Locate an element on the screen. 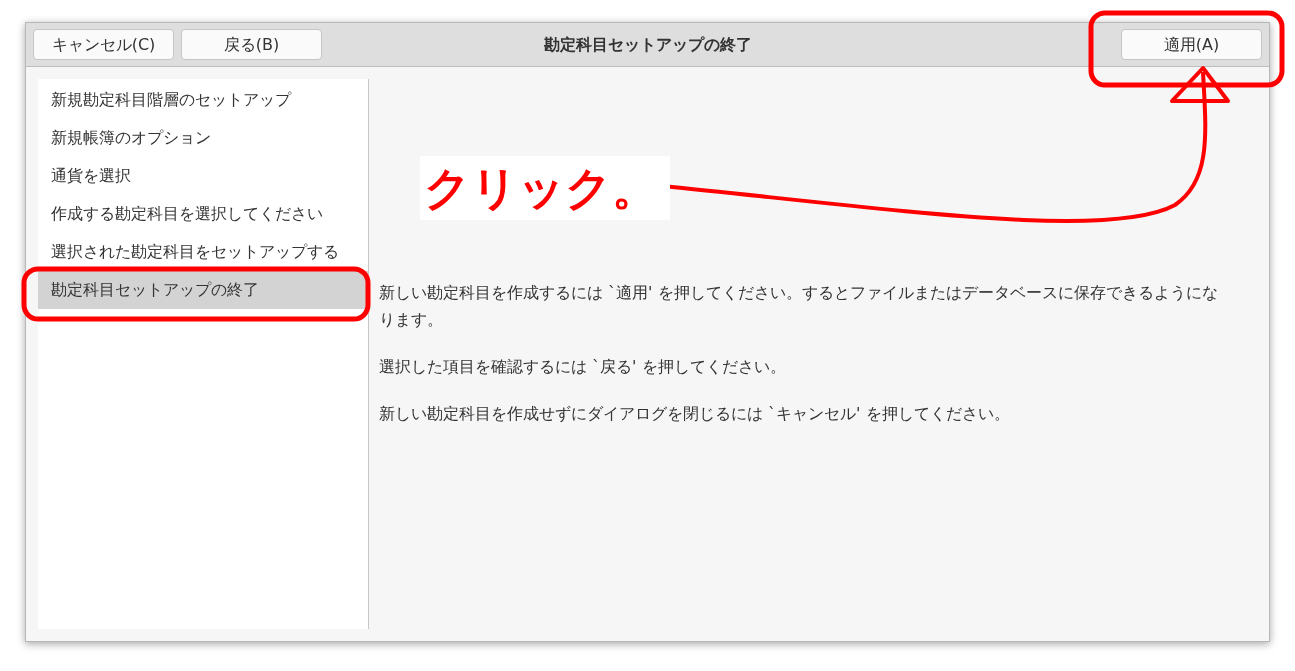 Image resolution: width=1295 pixels, height=671 pixels. sidebar-item: 新規帳簿のオプション is located at coordinates (203, 138).